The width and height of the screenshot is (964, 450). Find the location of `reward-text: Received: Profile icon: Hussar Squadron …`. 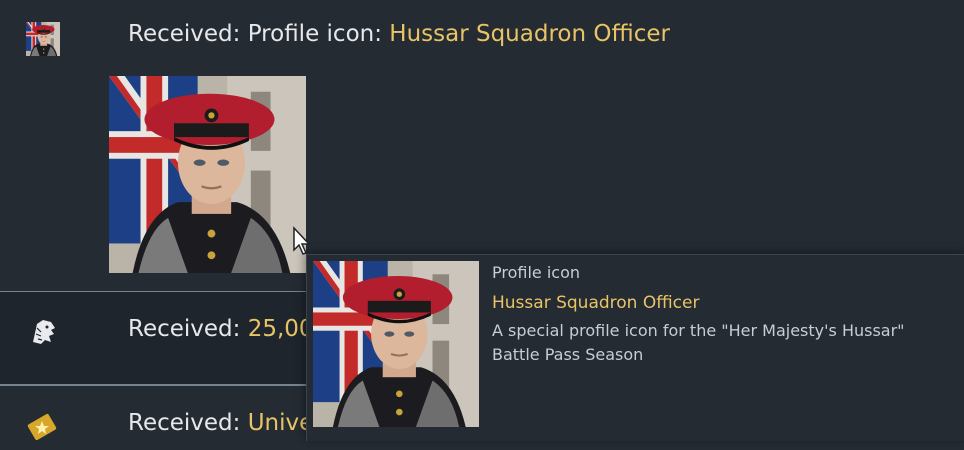

reward-text: Received: Profile icon: Hussar Squadron … is located at coordinates (399, 34).